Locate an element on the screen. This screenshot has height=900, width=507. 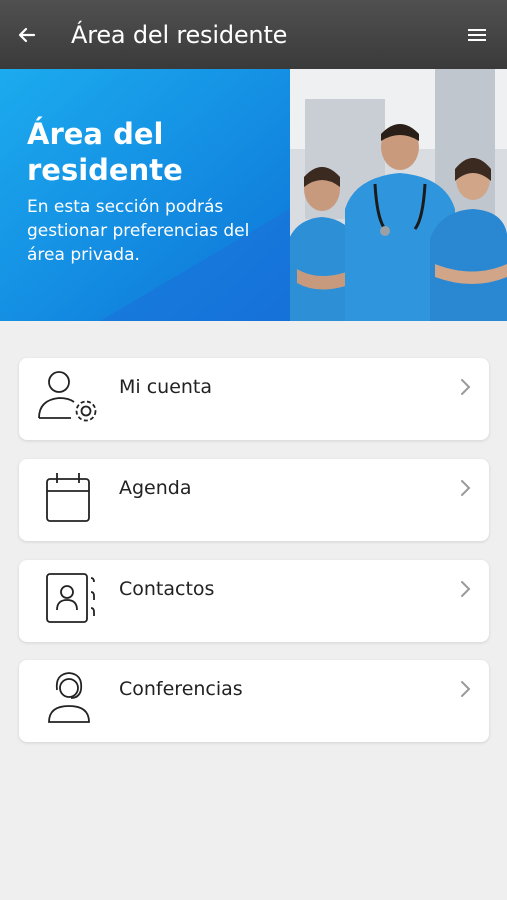
user-settings-icon is located at coordinates (67, 396).